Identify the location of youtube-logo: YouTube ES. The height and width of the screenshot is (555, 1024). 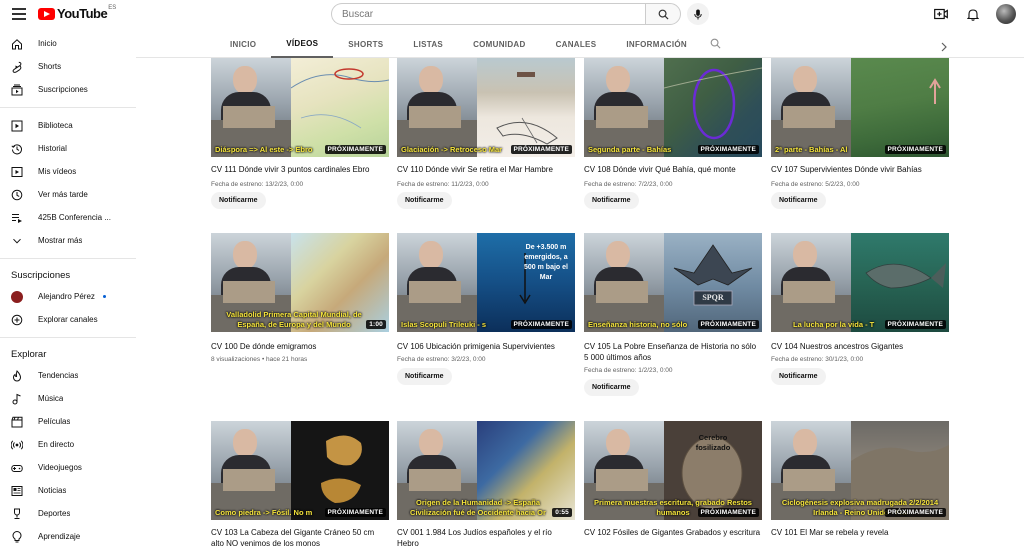
(77, 13).